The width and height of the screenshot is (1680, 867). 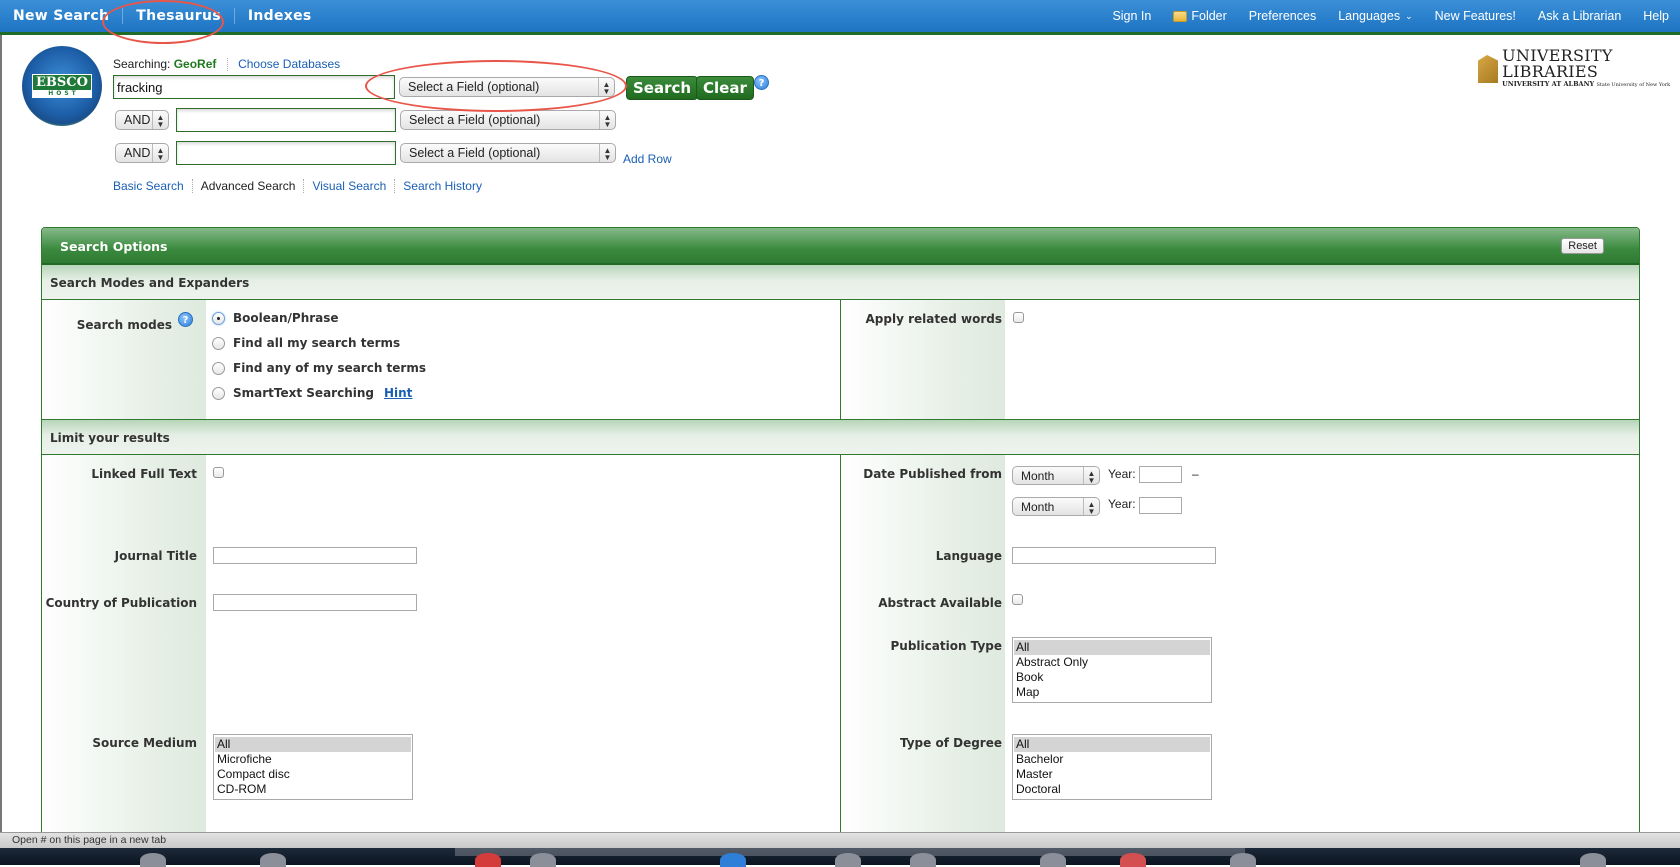 What do you see at coordinates (725, 88) in the screenshot?
I see `clear-button: Clear` at bounding box center [725, 88].